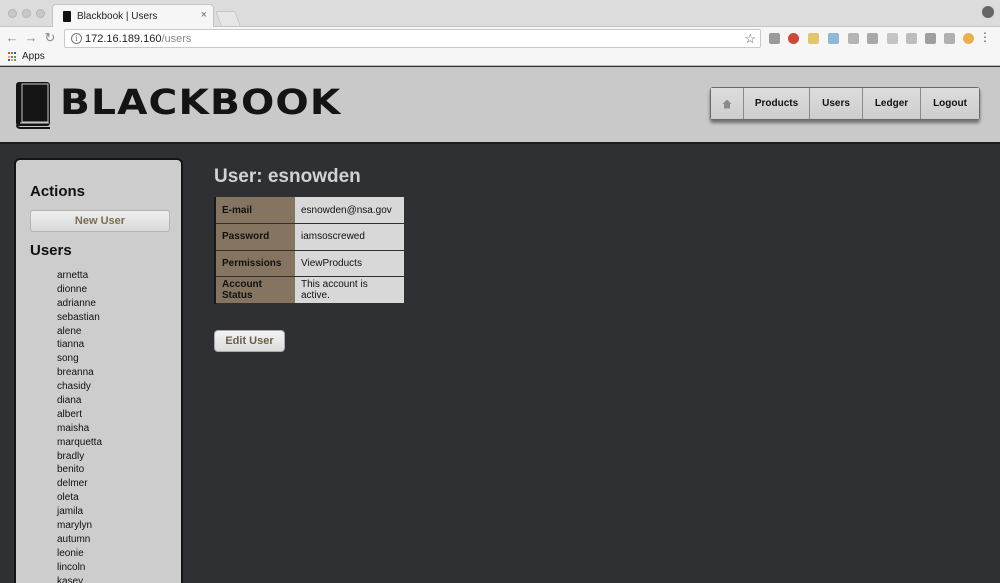 The height and width of the screenshot is (583, 1000). What do you see at coordinates (40, 13) in the screenshot?
I see `window-zoom-dot` at bounding box center [40, 13].